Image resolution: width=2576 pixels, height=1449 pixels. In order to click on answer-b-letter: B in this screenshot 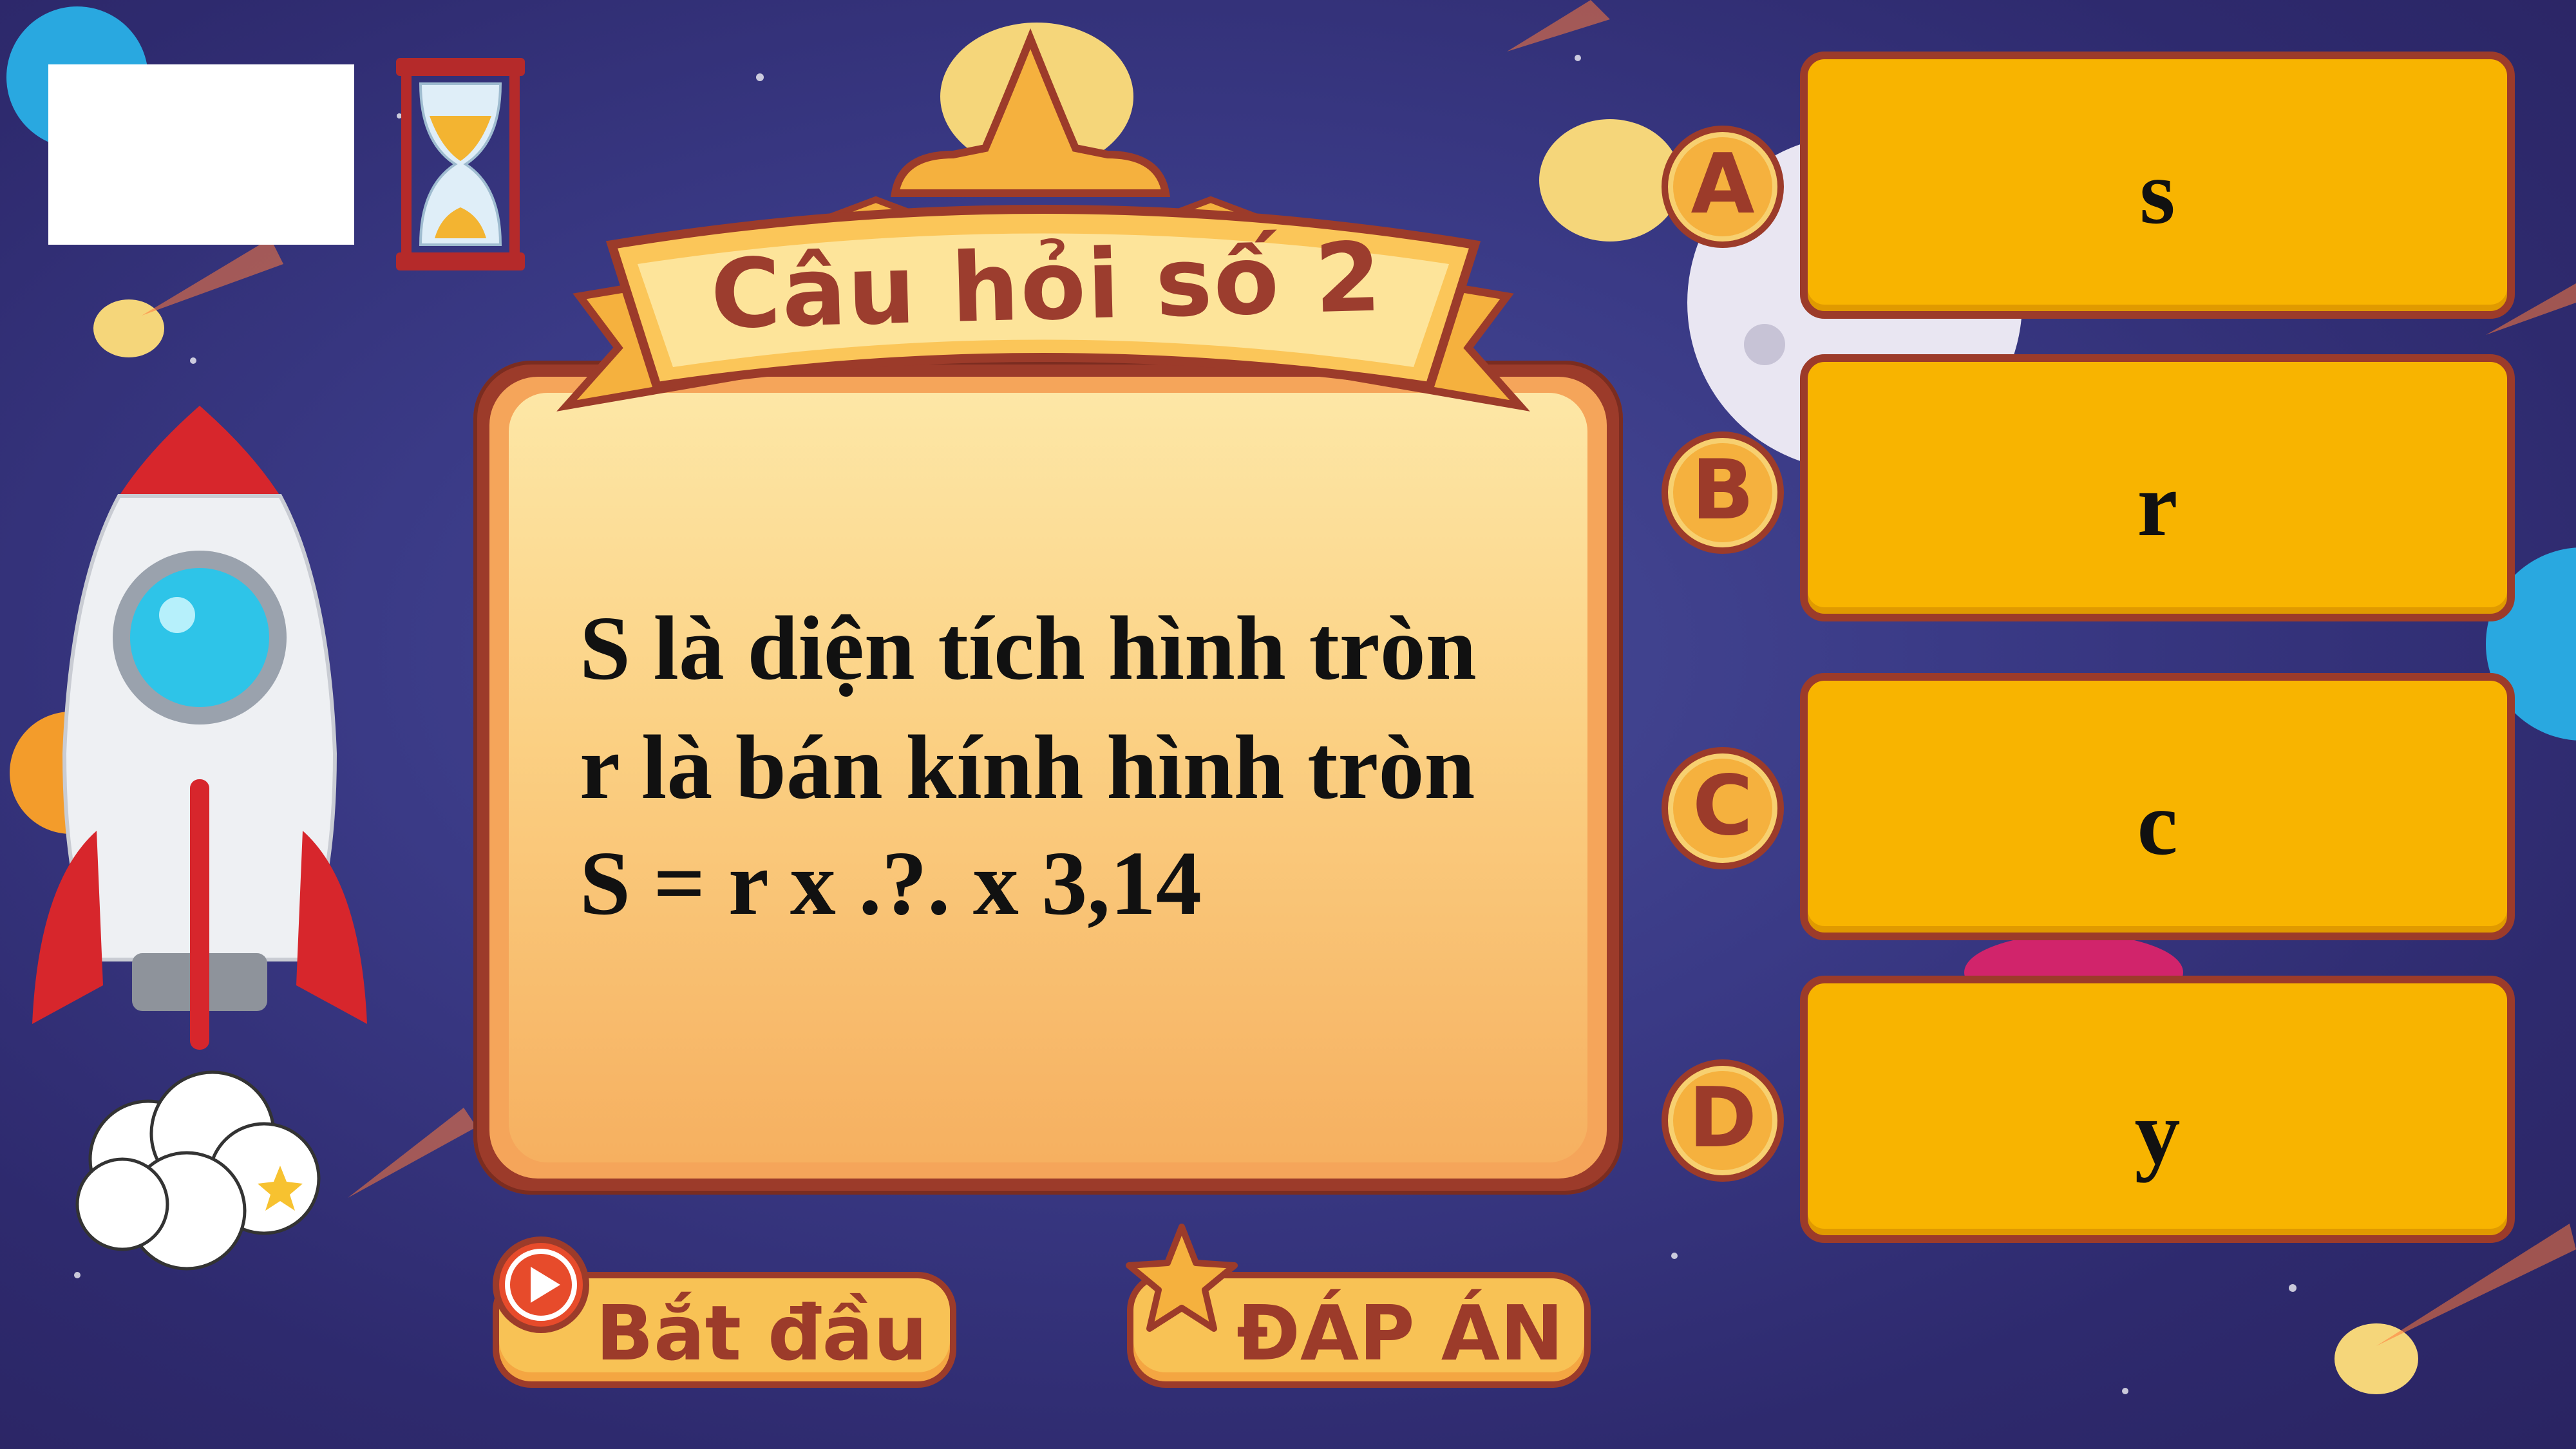, I will do `click(1723, 490)`.